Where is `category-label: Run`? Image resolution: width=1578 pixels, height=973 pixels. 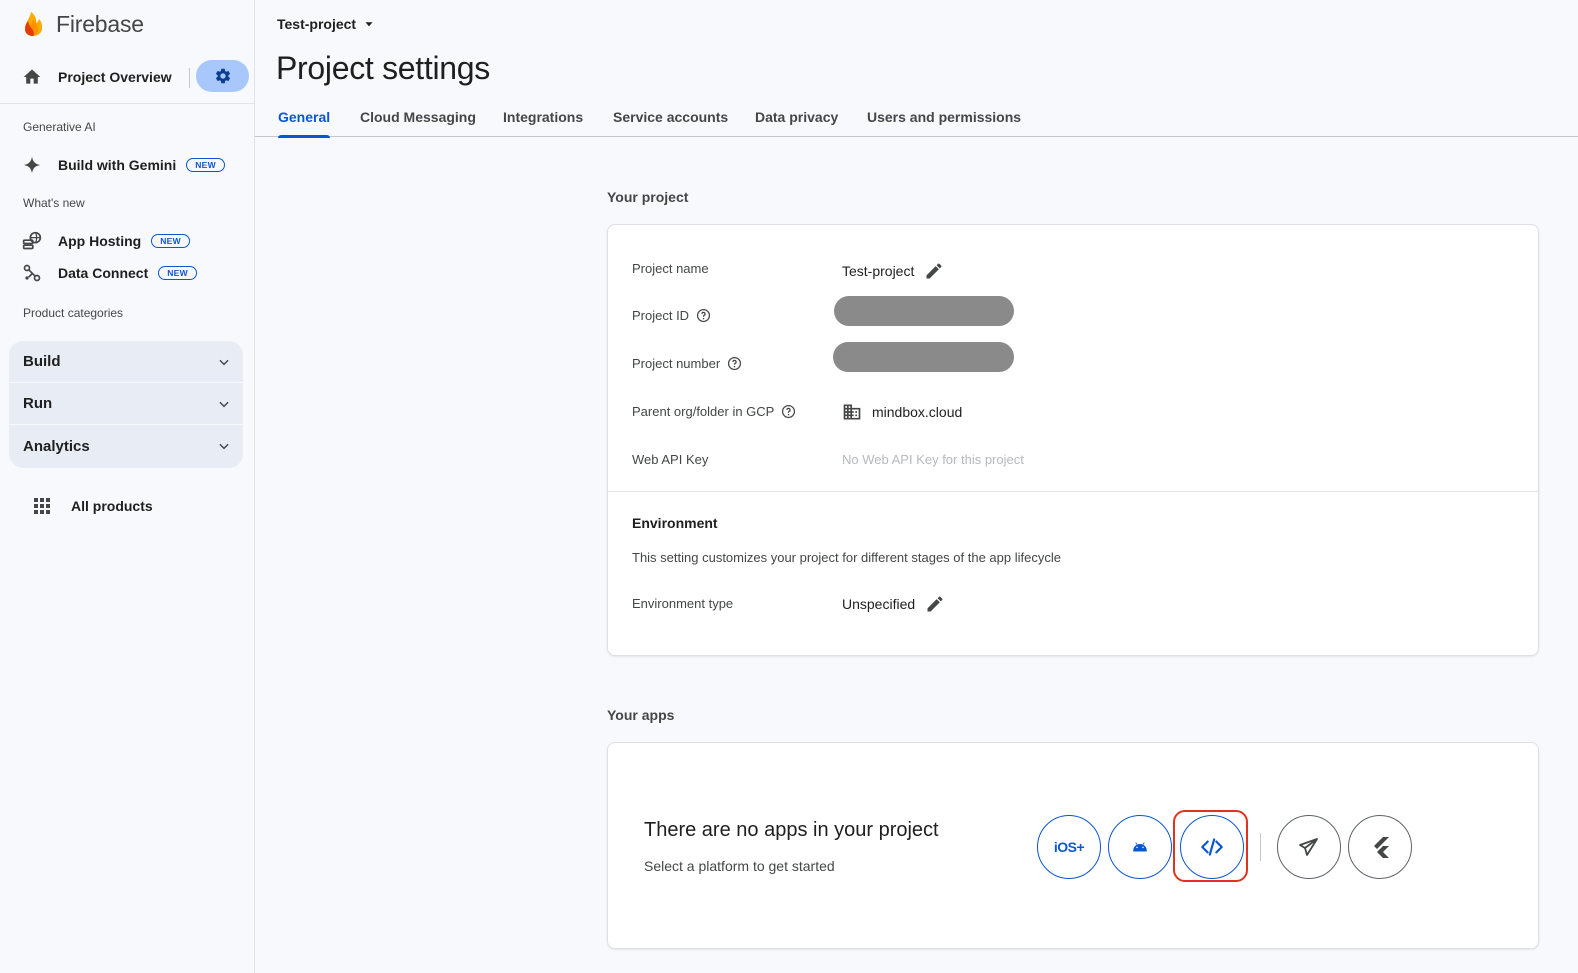
category-label: Run is located at coordinates (38, 403).